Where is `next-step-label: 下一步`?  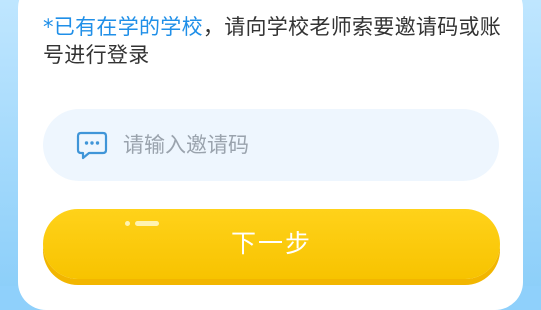 next-step-label: 下一步 is located at coordinates (271, 243).